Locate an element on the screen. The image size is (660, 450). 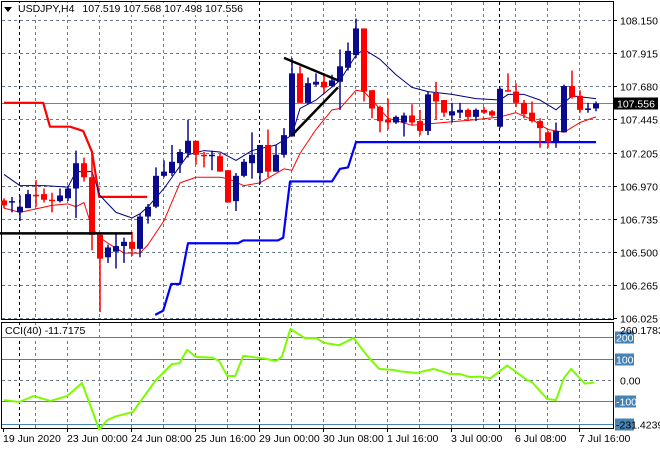
cci-level-label: -100 is located at coordinates (626, 403).